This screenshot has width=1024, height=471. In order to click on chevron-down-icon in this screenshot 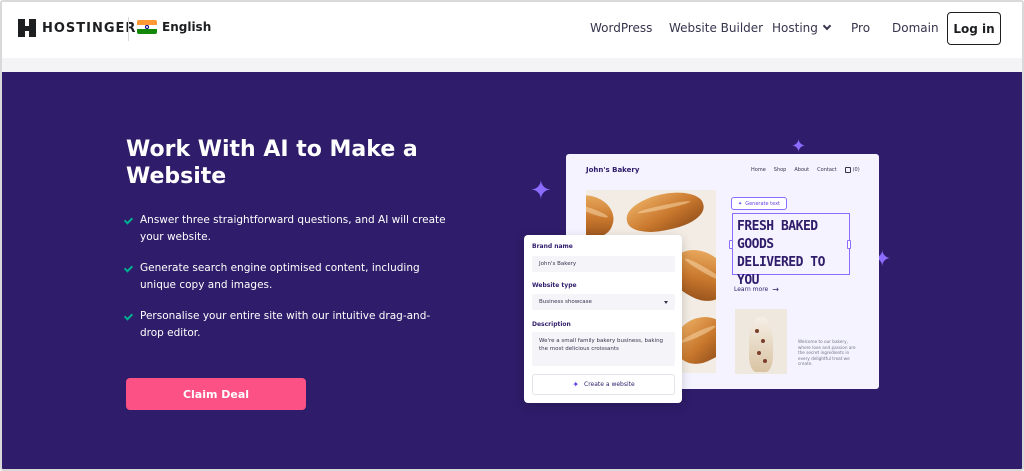, I will do `click(827, 26)`.